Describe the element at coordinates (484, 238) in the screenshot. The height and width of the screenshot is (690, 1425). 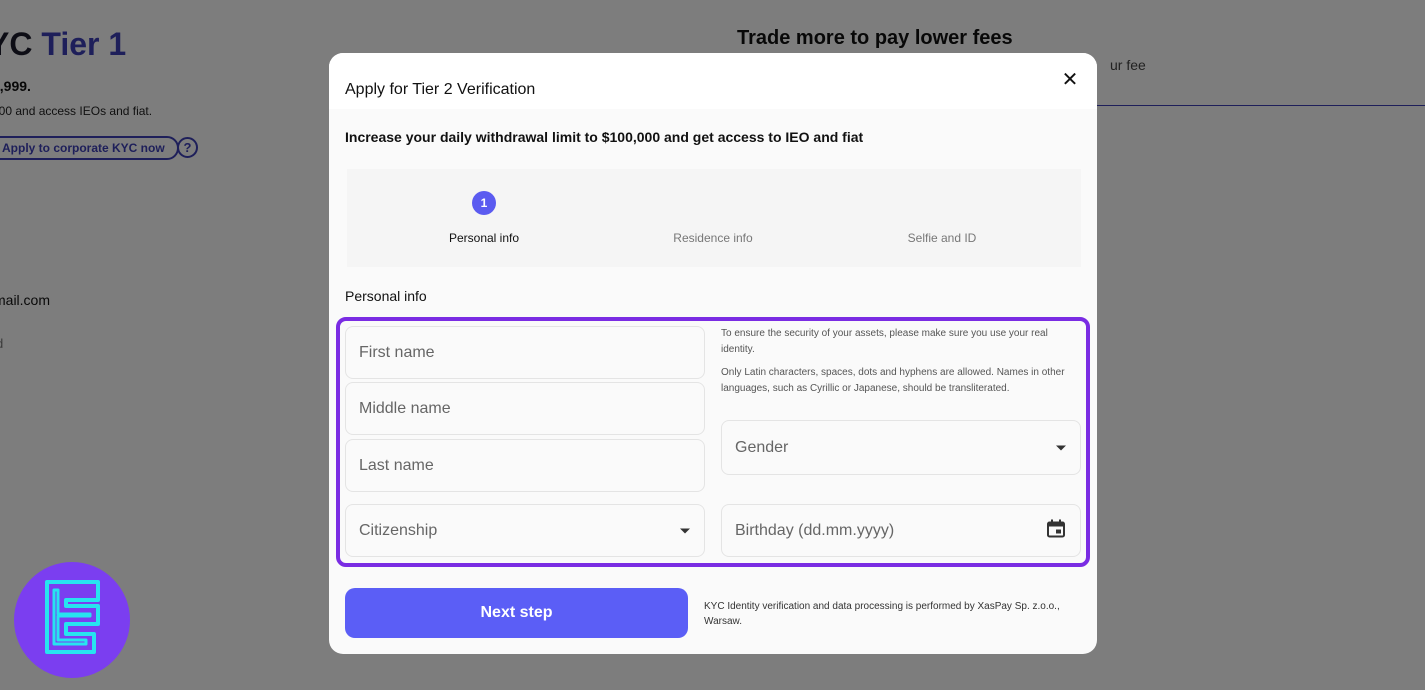
I see `step-label: Personal info` at that location.